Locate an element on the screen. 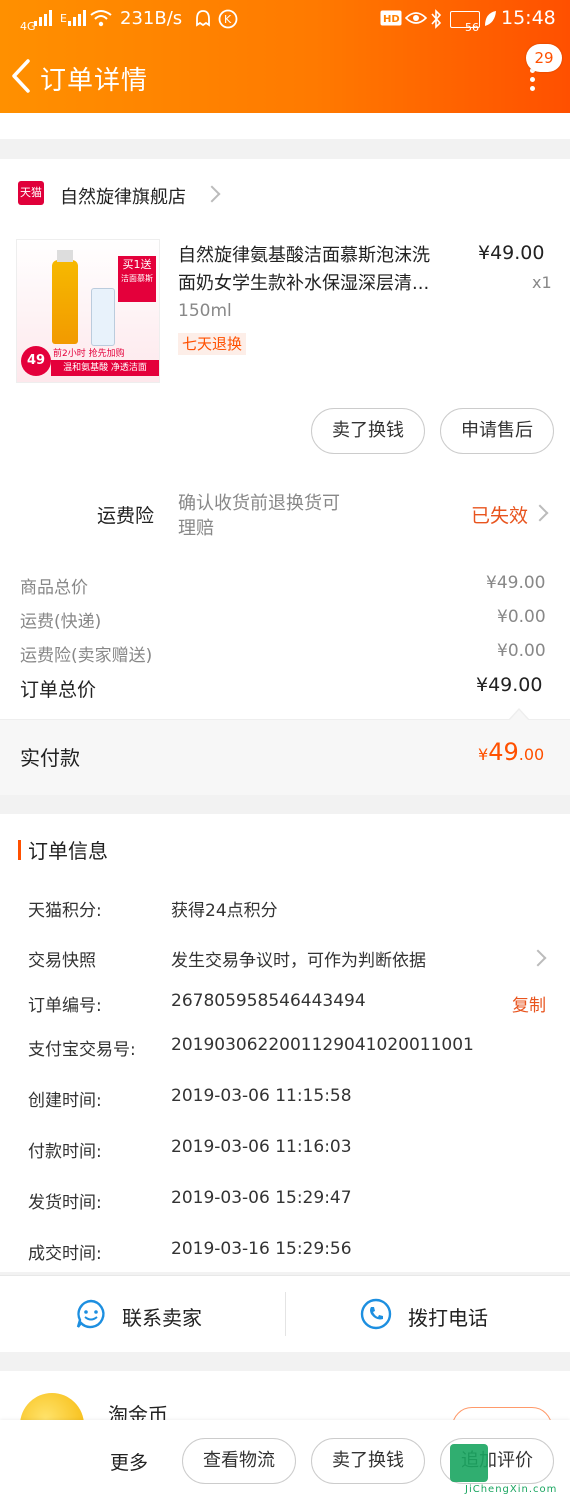 The image size is (570, 1500). wifi-icon is located at coordinates (101, 18).